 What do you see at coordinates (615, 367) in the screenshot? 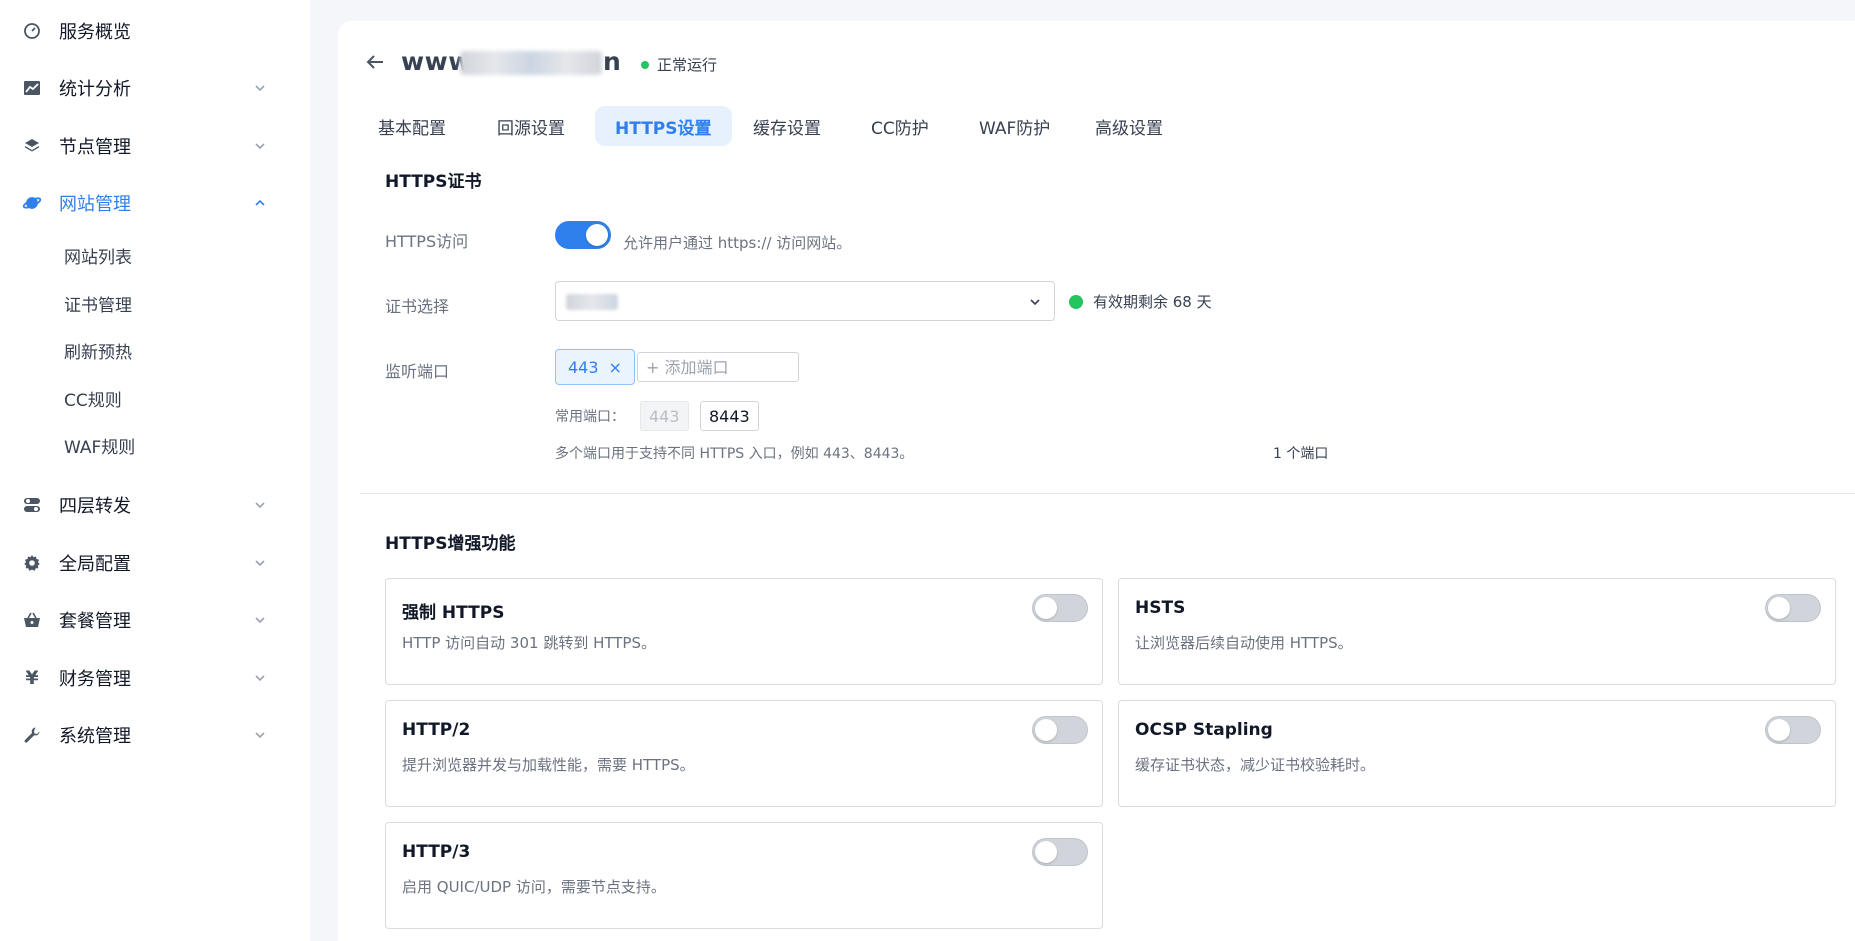
I see `close-icon: ×` at bounding box center [615, 367].